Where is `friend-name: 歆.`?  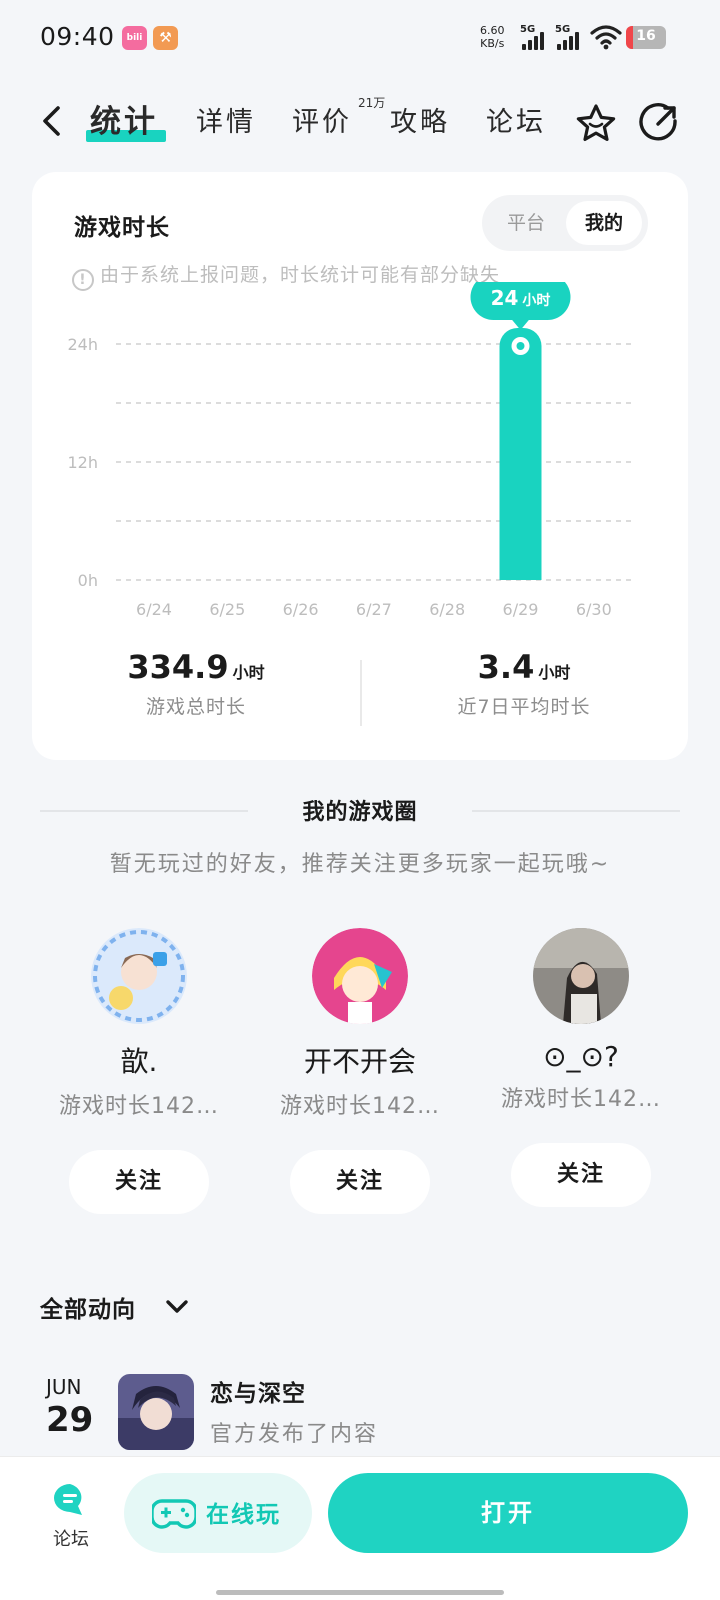
friend-name: 歆. is located at coordinates (139, 1061).